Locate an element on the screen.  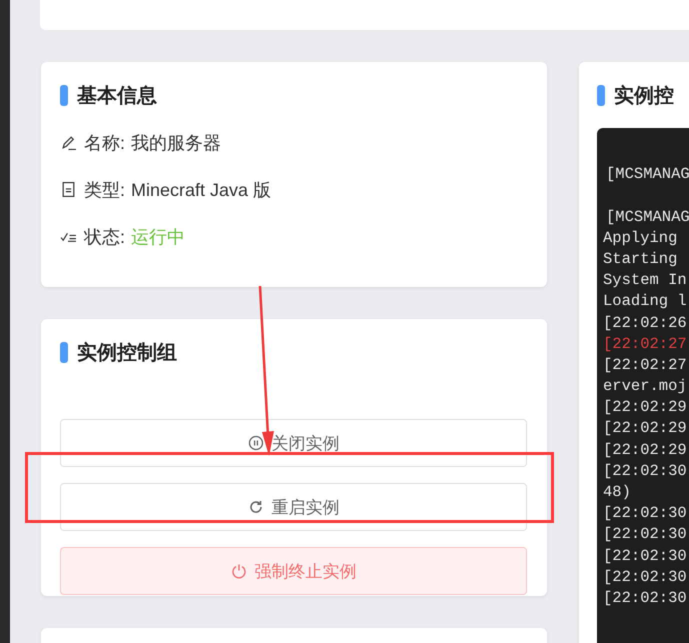
console-line: Applying is located at coordinates (640, 237).